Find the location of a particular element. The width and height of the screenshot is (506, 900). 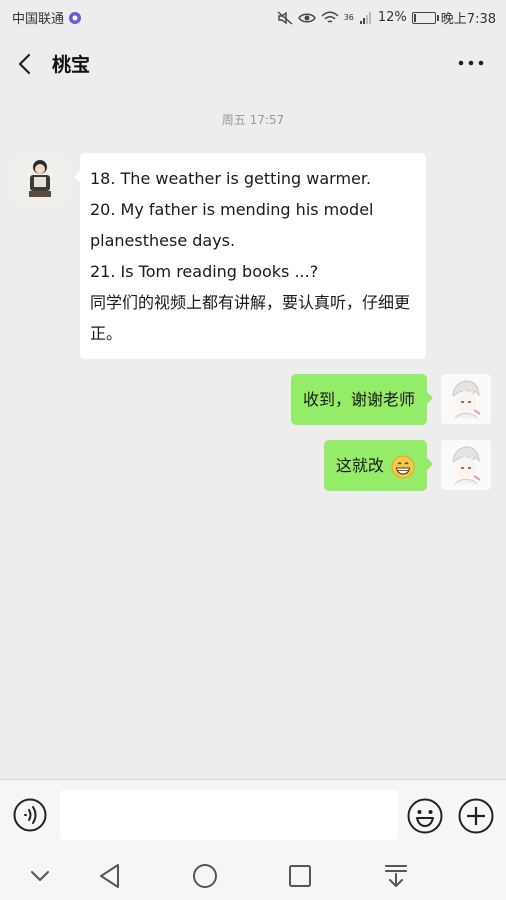

outgoing-message-bubble: 这就改 is located at coordinates (378, 465).